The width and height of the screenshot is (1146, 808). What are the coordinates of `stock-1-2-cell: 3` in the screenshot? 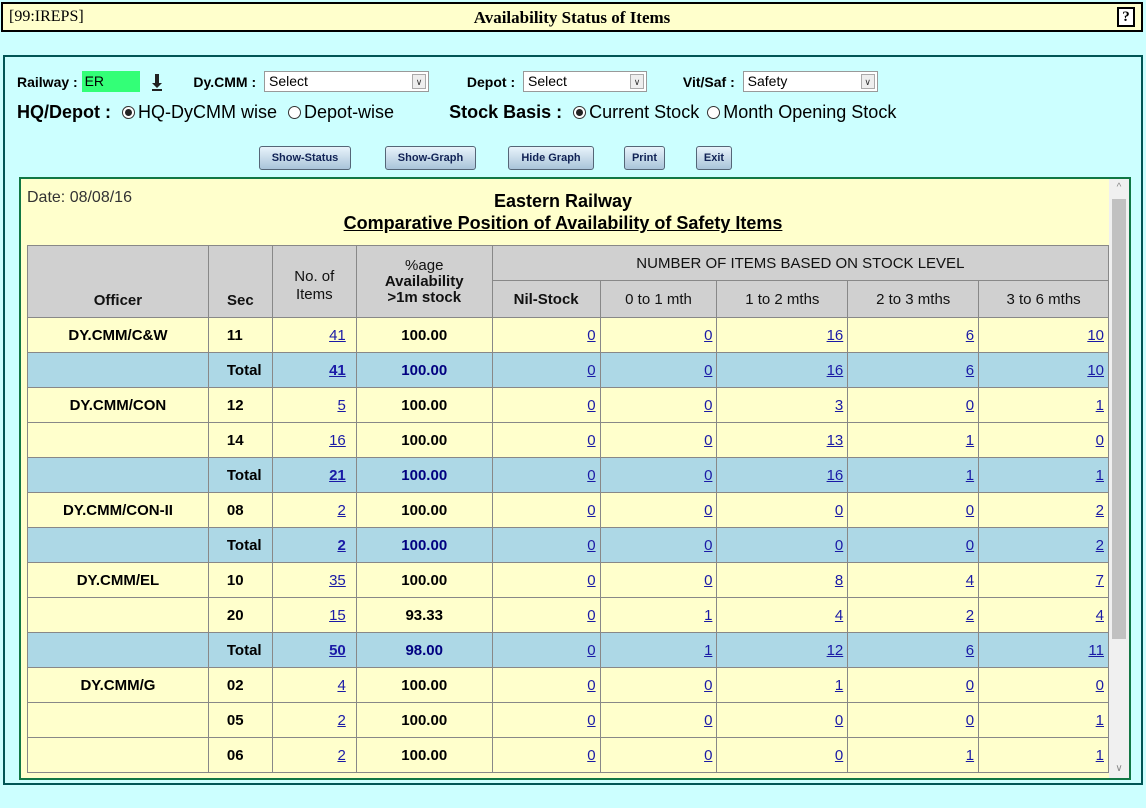 It's located at (782, 405).